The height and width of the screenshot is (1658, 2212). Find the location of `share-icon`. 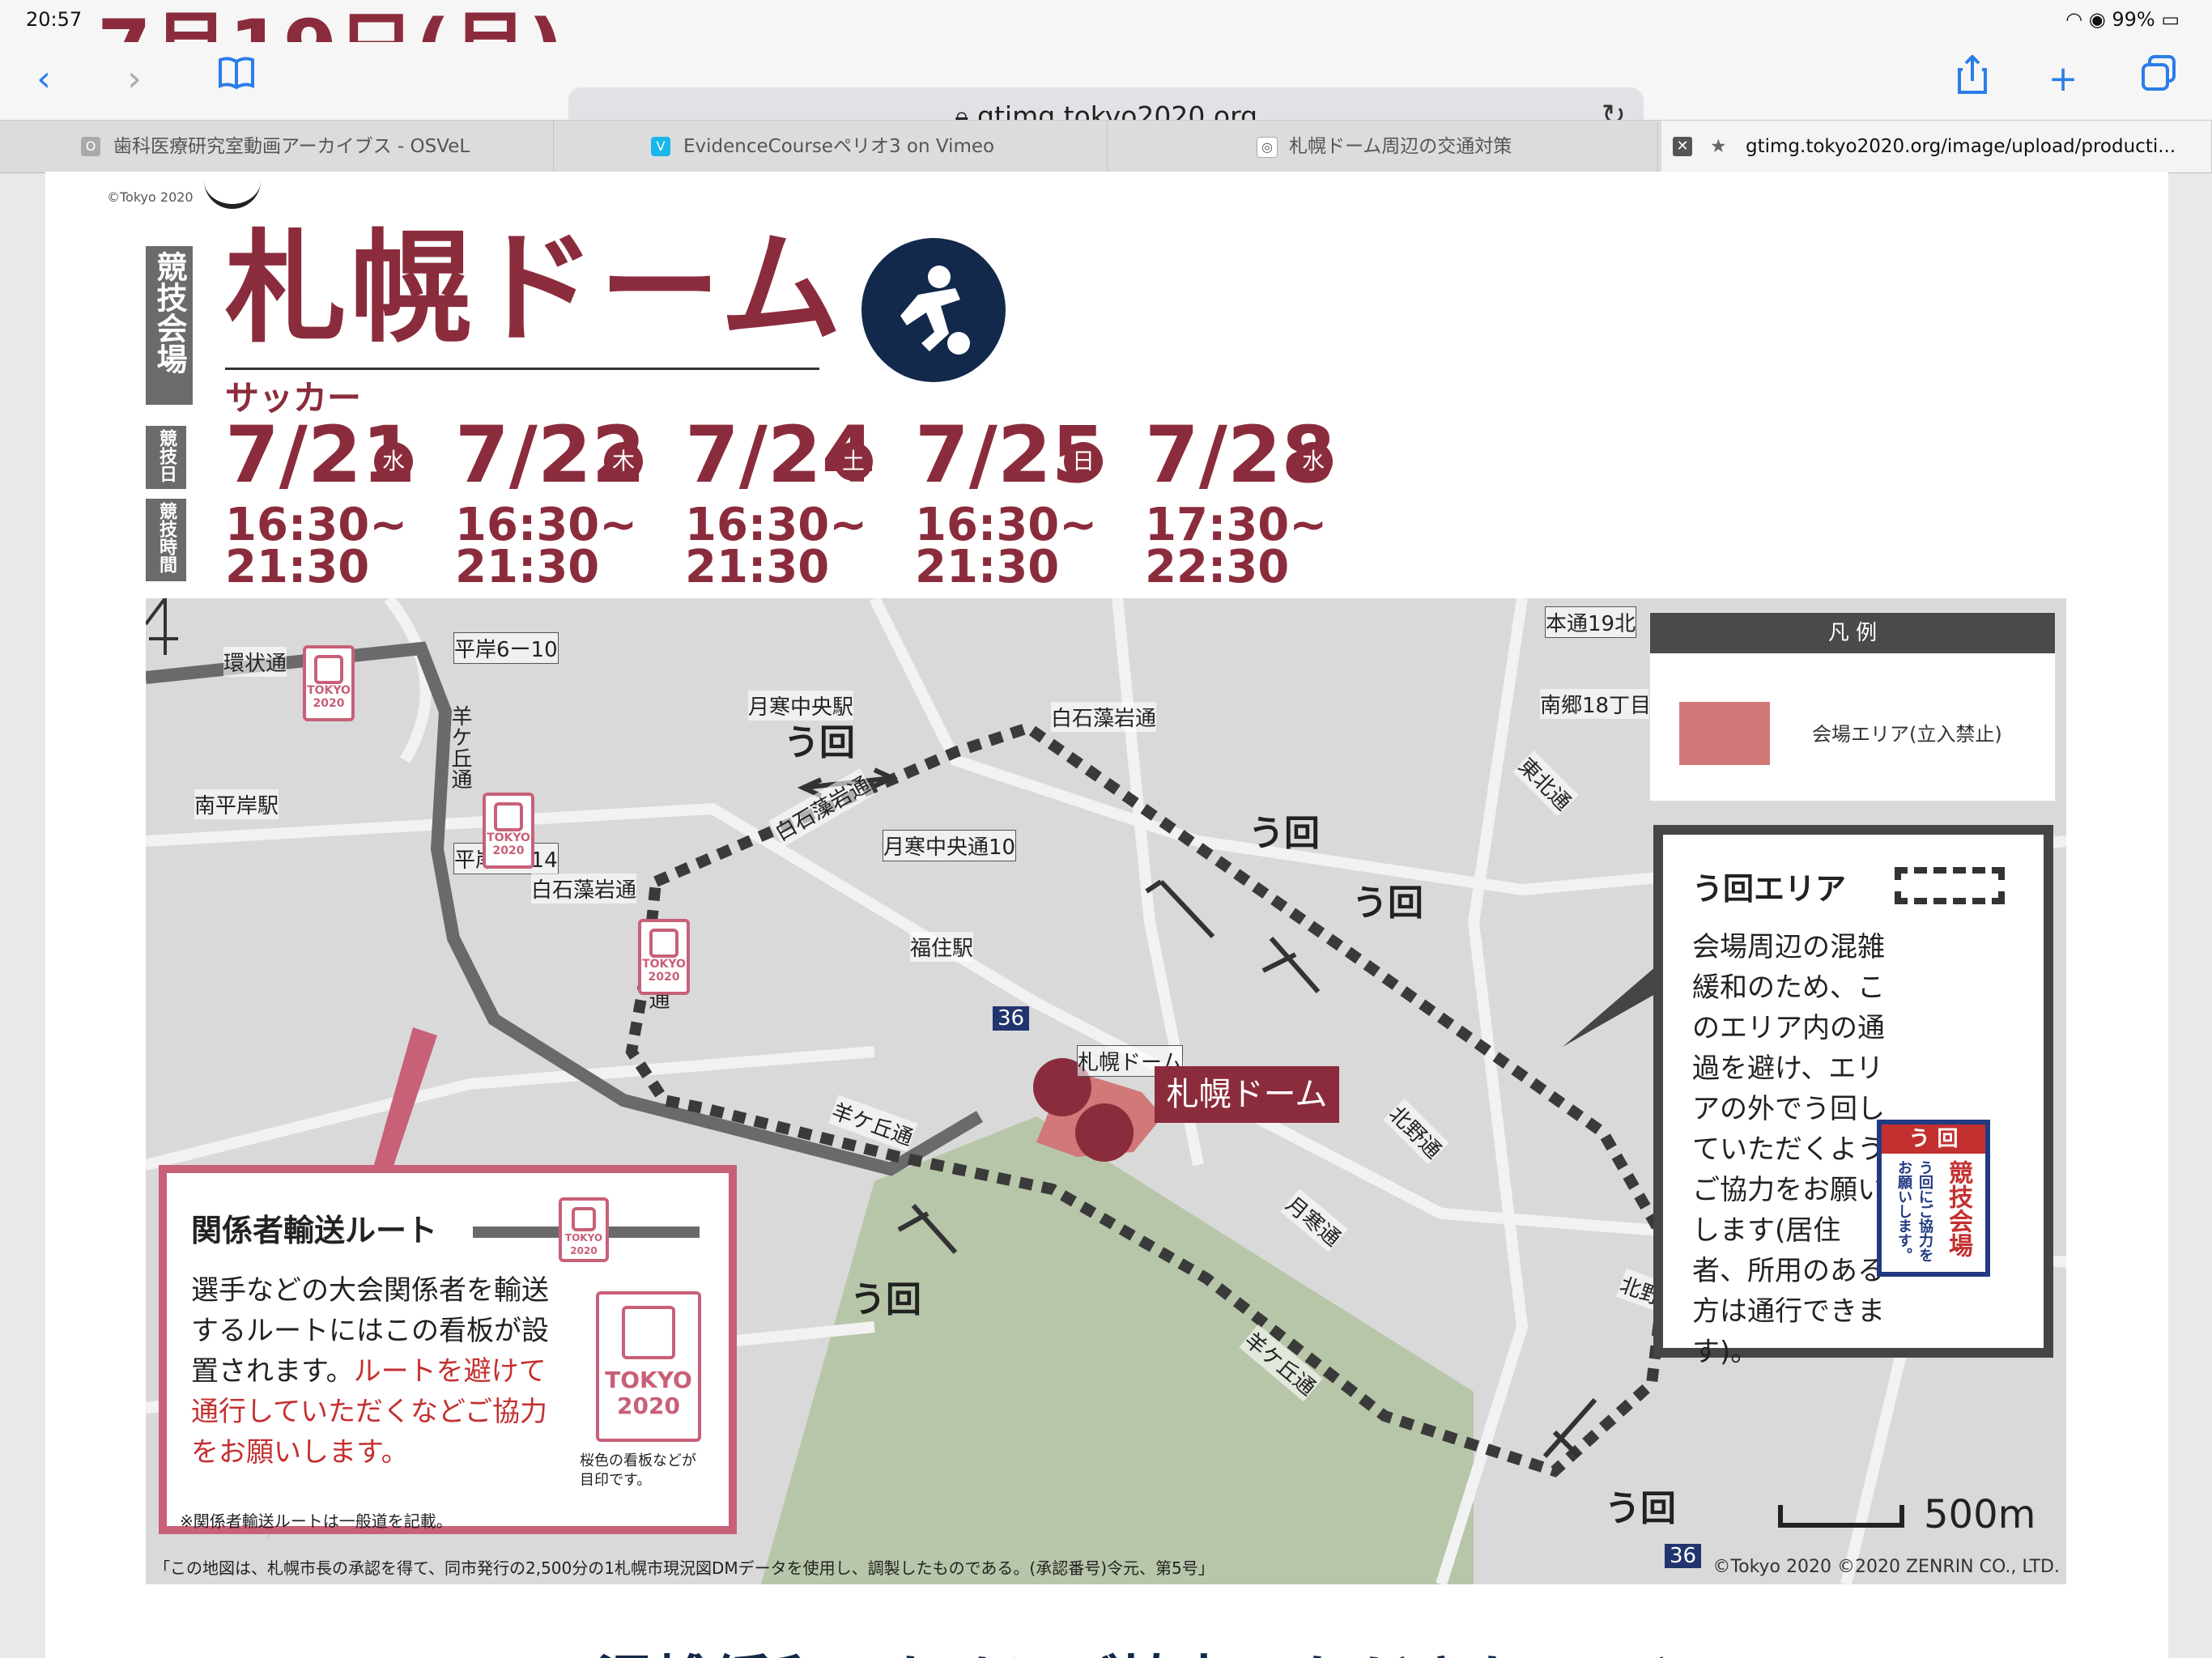

share-icon is located at coordinates (1973, 79).